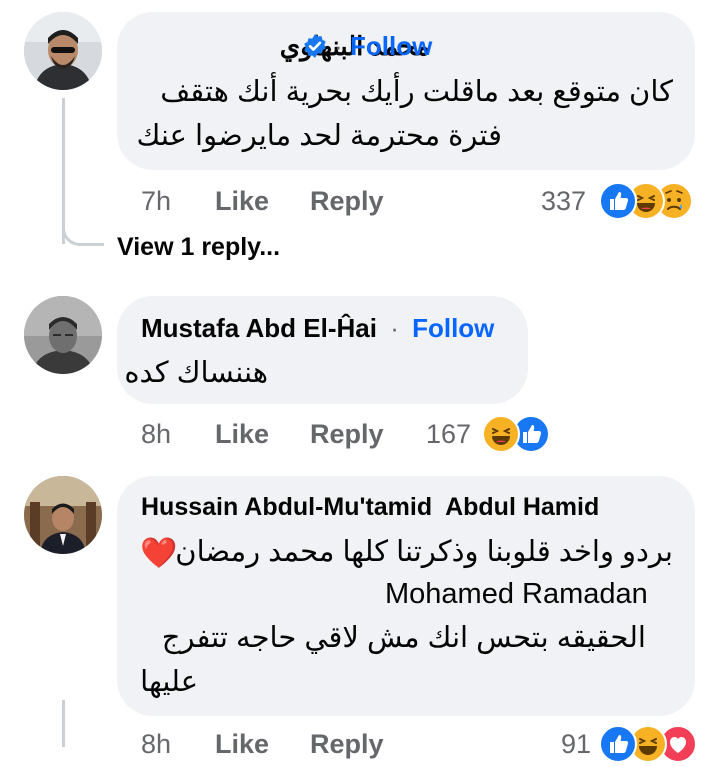 Image resolution: width=720 pixels, height=766 pixels. I want to click on verified-badge-icon, so click(315, 48).